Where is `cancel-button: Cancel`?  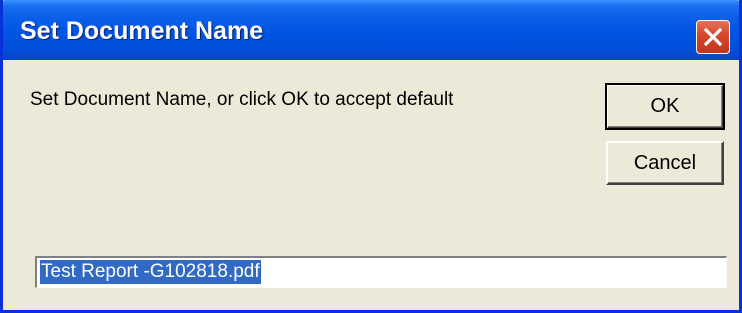
cancel-button: Cancel is located at coordinates (665, 163).